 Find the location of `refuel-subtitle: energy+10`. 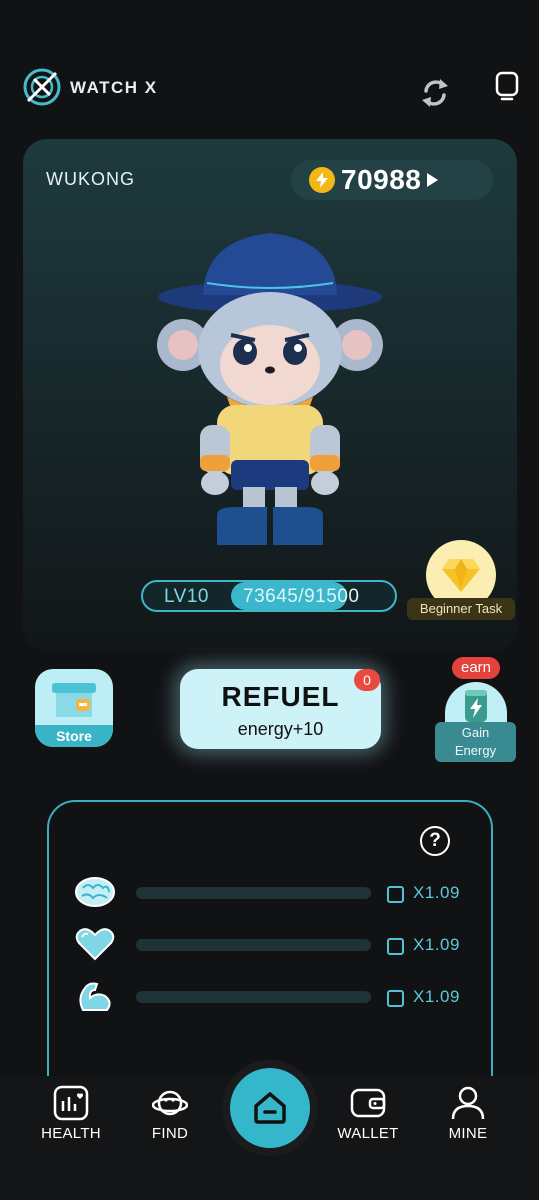

refuel-subtitle: energy+10 is located at coordinates (280, 729).